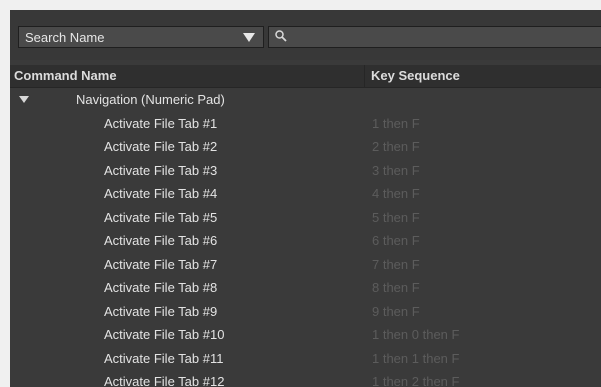 The width and height of the screenshot is (601, 387). I want to click on key-sequence: 1 then 2 then F, so click(415, 378).